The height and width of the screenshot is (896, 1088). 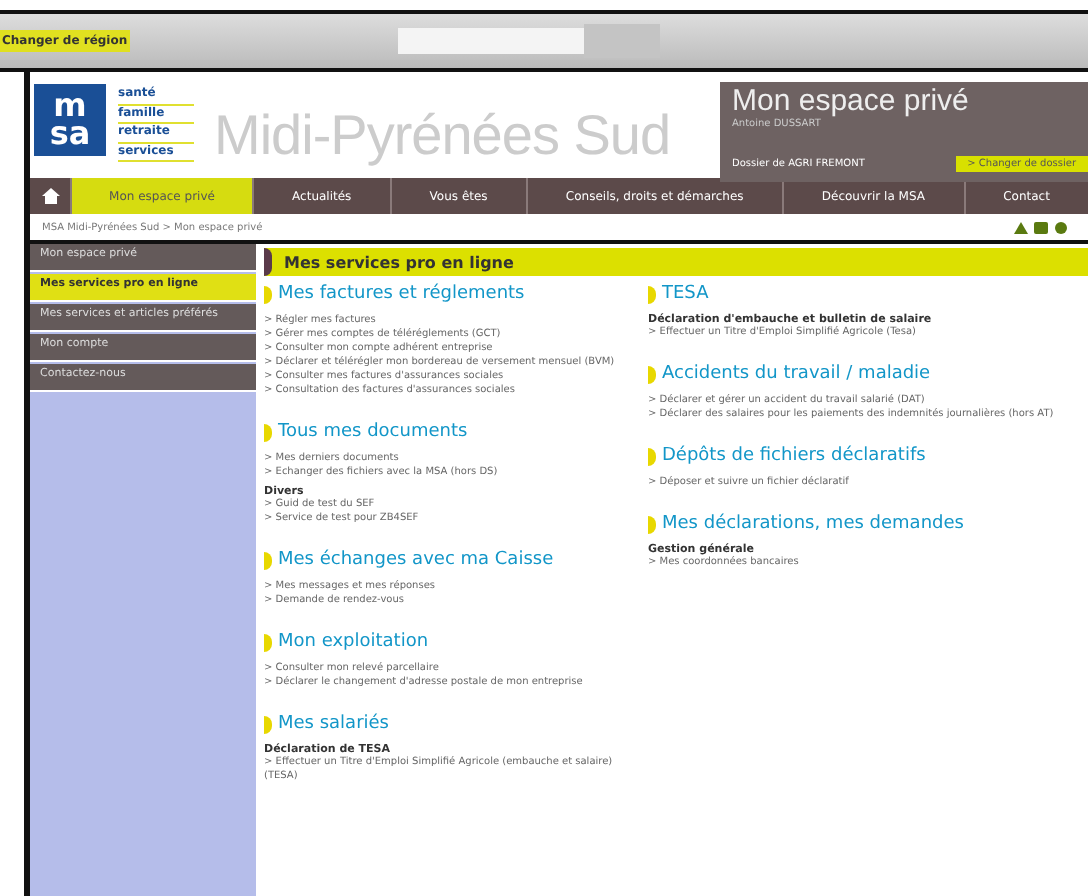 What do you see at coordinates (685, 294) in the screenshot?
I see `section-title: TESA` at bounding box center [685, 294].